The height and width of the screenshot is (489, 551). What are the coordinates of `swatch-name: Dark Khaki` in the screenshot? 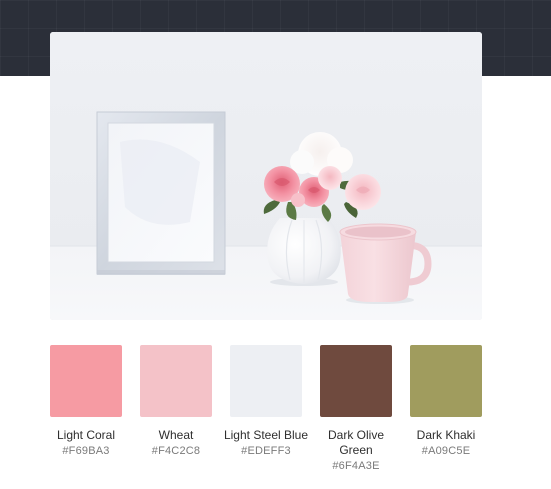 It's located at (446, 435).